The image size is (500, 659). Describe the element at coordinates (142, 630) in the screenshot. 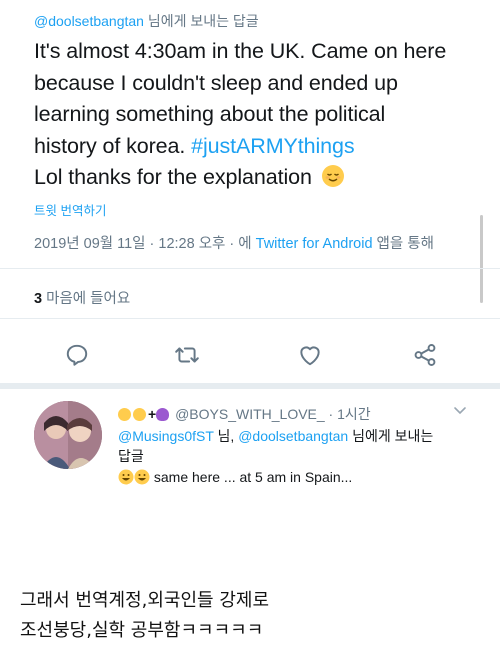

I see `caption-line: 조선붕당,실학 공부함ㅋㅋㅋㅋㅋ` at that location.